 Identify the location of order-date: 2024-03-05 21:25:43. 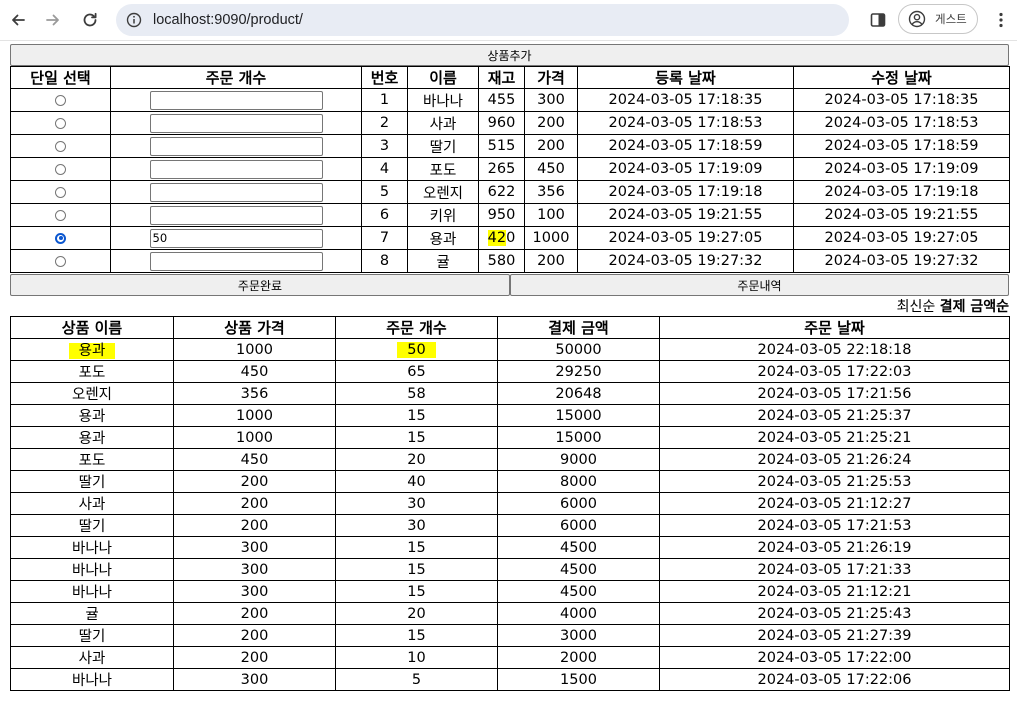
(834, 613).